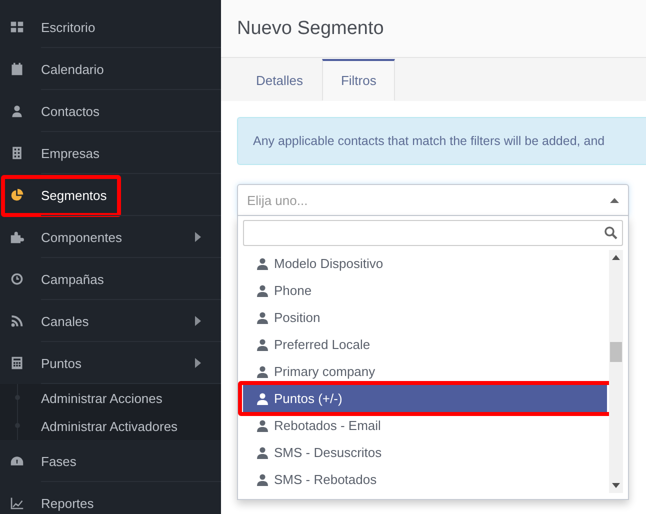  Describe the element at coordinates (616, 257) in the screenshot. I see `scroll-up-icon` at that location.